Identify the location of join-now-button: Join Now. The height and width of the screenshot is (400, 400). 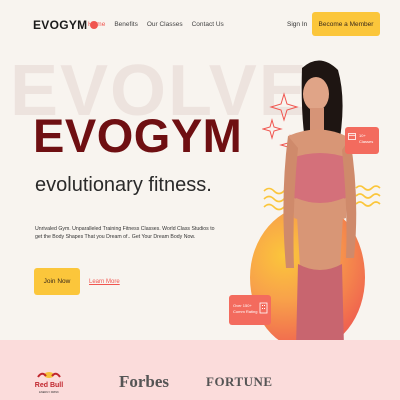
(57, 281).